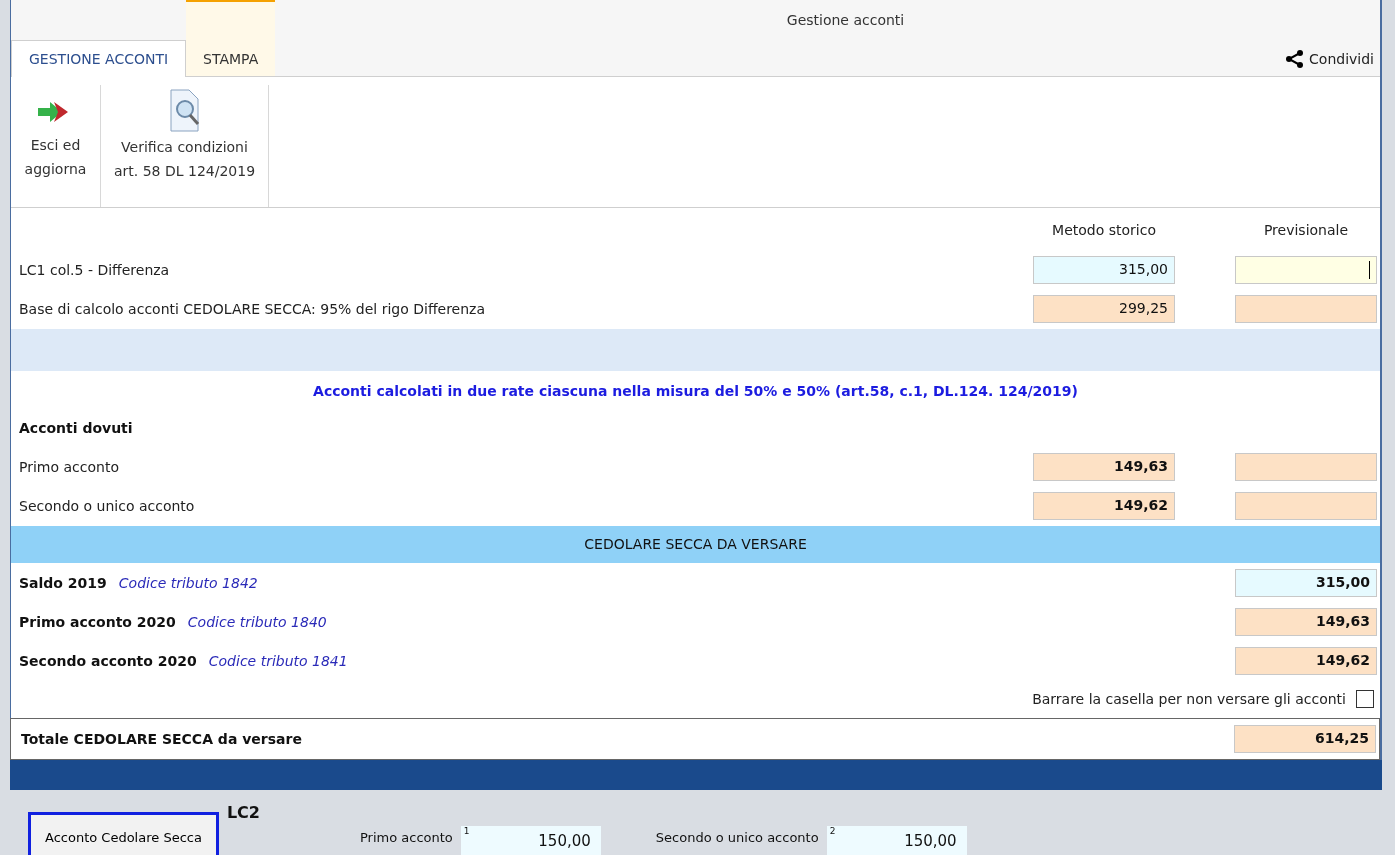  Describe the element at coordinates (257, 621) in the screenshot. I see `tax-code: Codice tributo 1840` at that location.